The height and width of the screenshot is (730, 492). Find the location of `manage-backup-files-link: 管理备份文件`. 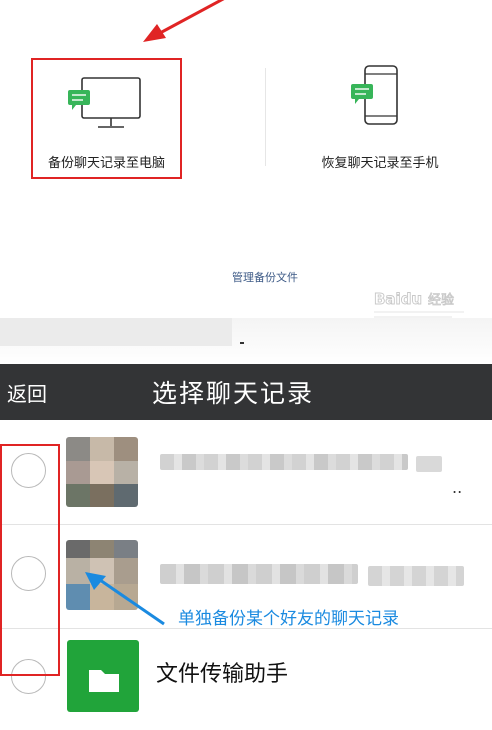

manage-backup-files-link: 管理备份文件 is located at coordinates (246, 277).